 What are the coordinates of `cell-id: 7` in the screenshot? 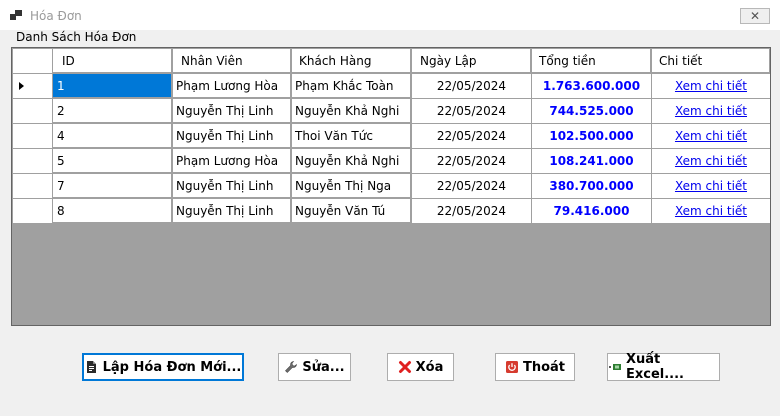 It's located at (112, 186).